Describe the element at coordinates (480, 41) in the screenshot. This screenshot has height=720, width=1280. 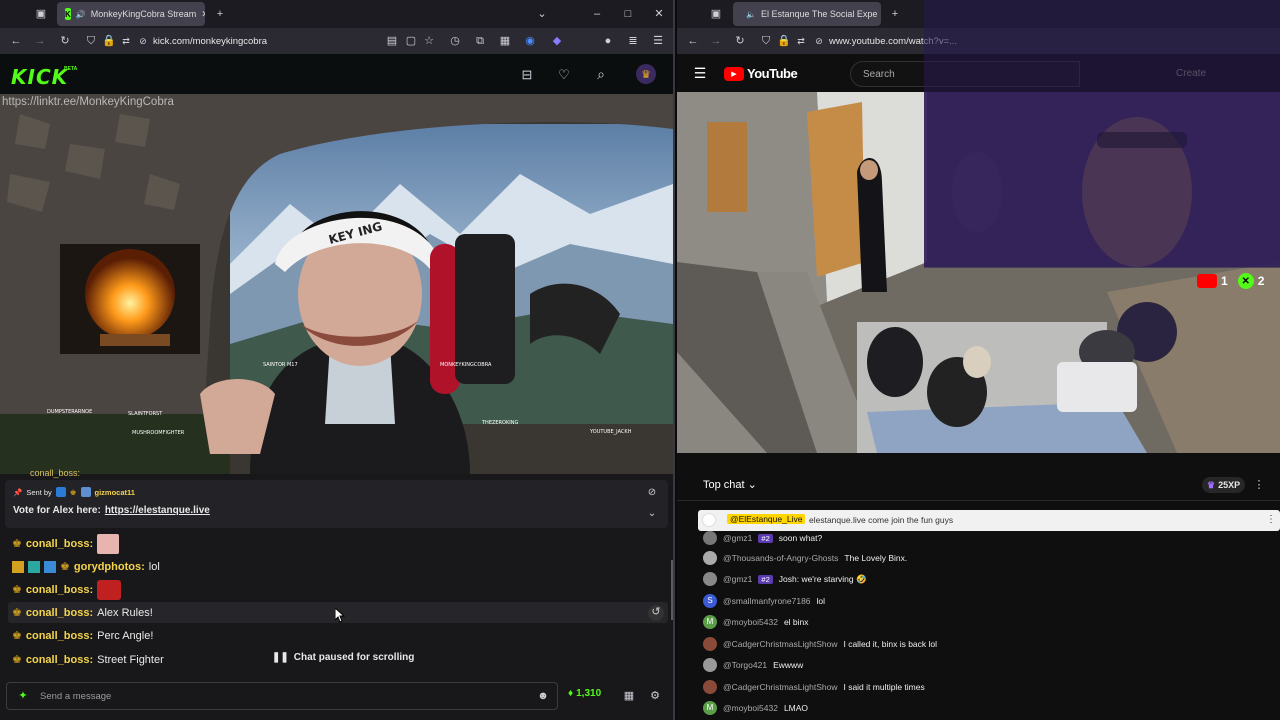
I see `extensions-icon: ⧉` at that location.